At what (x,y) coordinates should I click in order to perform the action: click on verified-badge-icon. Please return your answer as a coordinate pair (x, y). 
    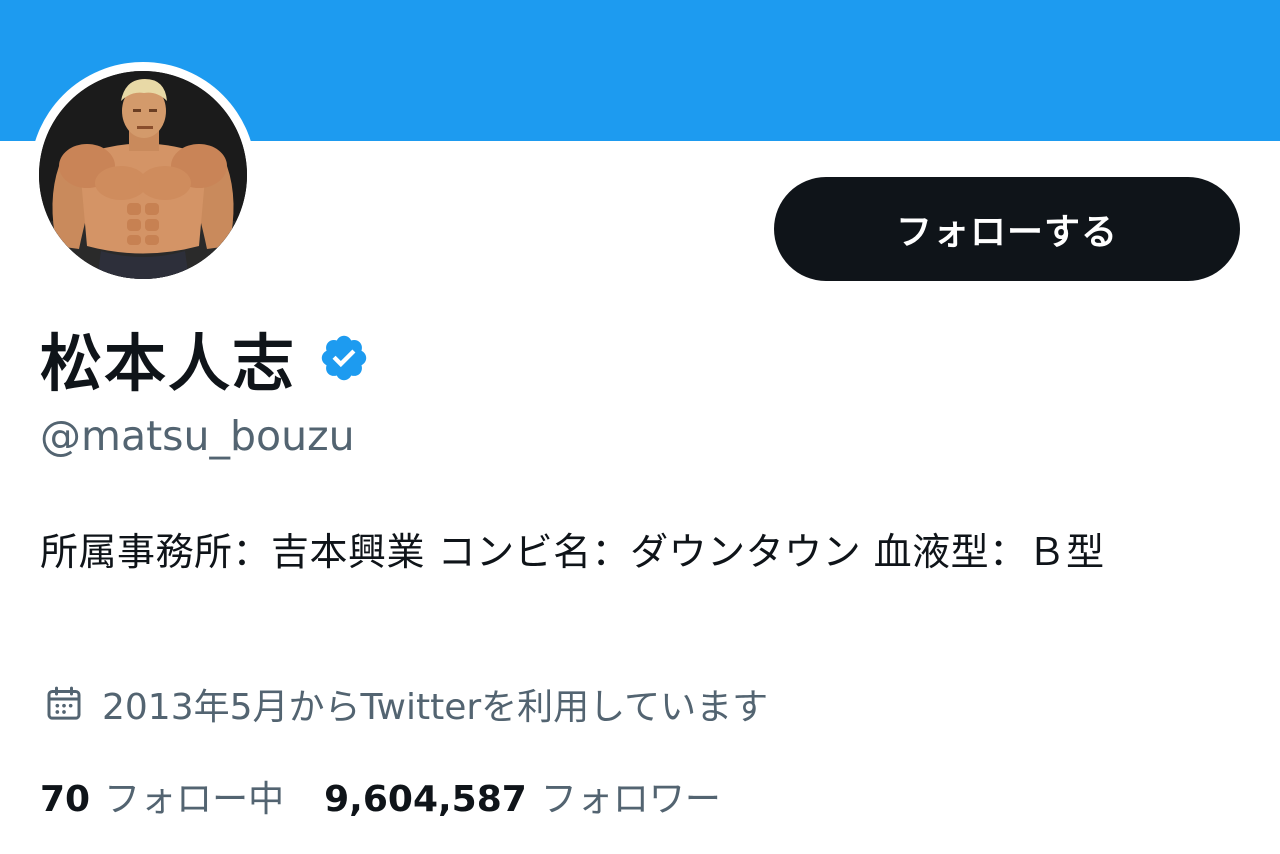
    Looking at the image, I should click on (344, 358).